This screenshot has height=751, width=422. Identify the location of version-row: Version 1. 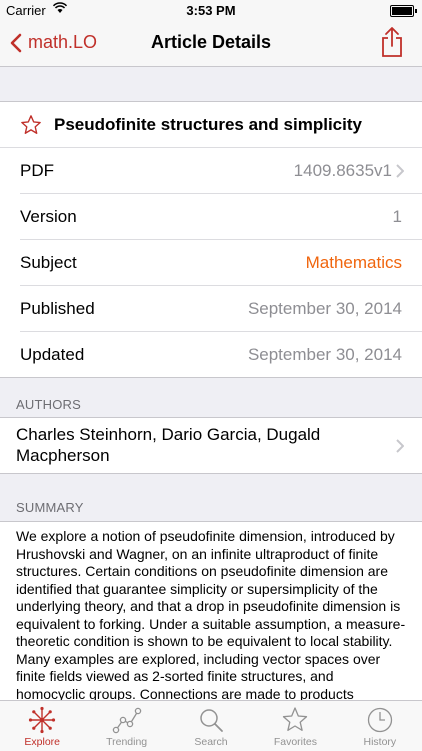
(221, 217).